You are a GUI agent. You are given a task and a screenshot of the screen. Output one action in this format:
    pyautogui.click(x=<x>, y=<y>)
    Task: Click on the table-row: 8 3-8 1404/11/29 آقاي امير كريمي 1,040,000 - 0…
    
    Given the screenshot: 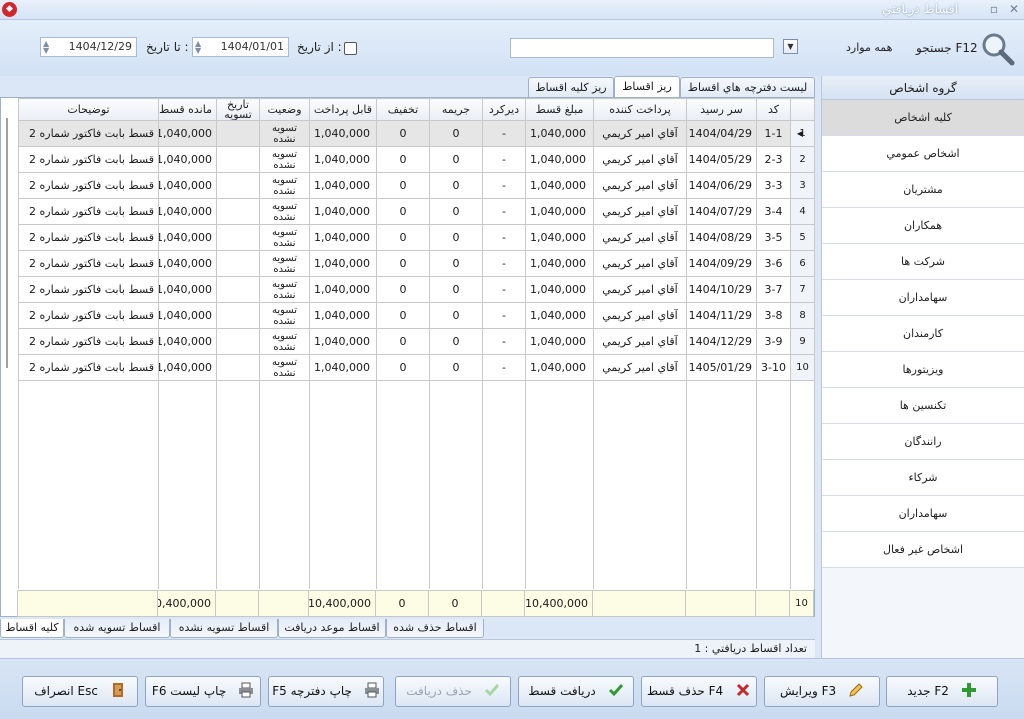 What is the action you would take?
    pyautogui.click(x=416, y=315)
    